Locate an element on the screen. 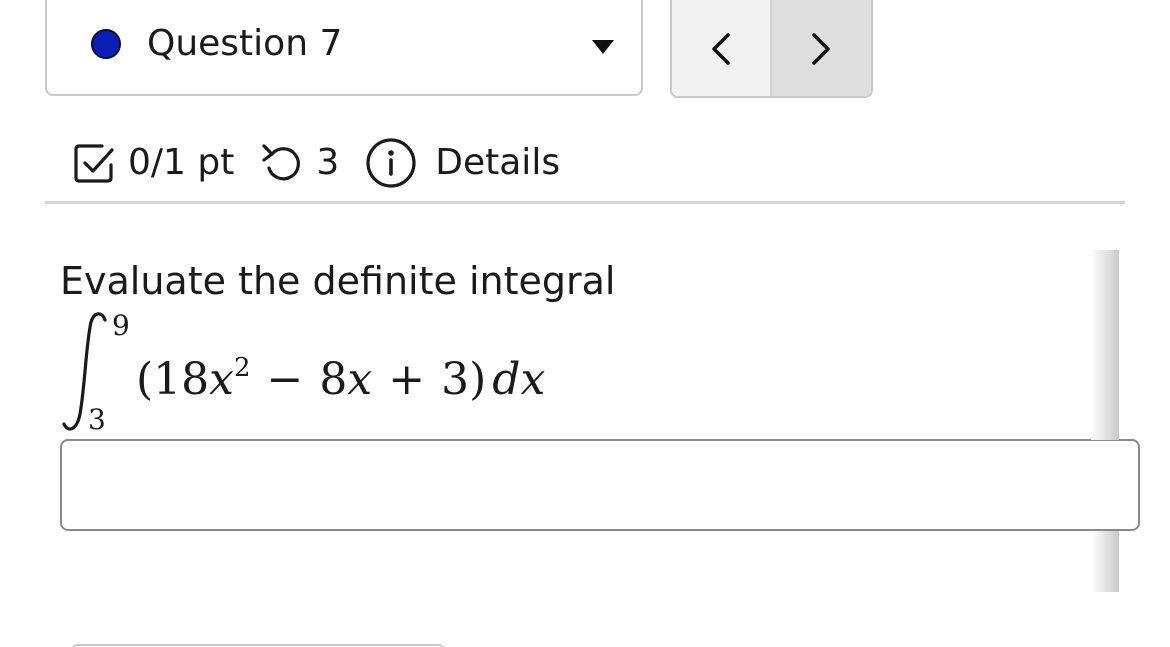 This screenshot has height=647, width=1170. info-icon is located at coordinates (391, 163).